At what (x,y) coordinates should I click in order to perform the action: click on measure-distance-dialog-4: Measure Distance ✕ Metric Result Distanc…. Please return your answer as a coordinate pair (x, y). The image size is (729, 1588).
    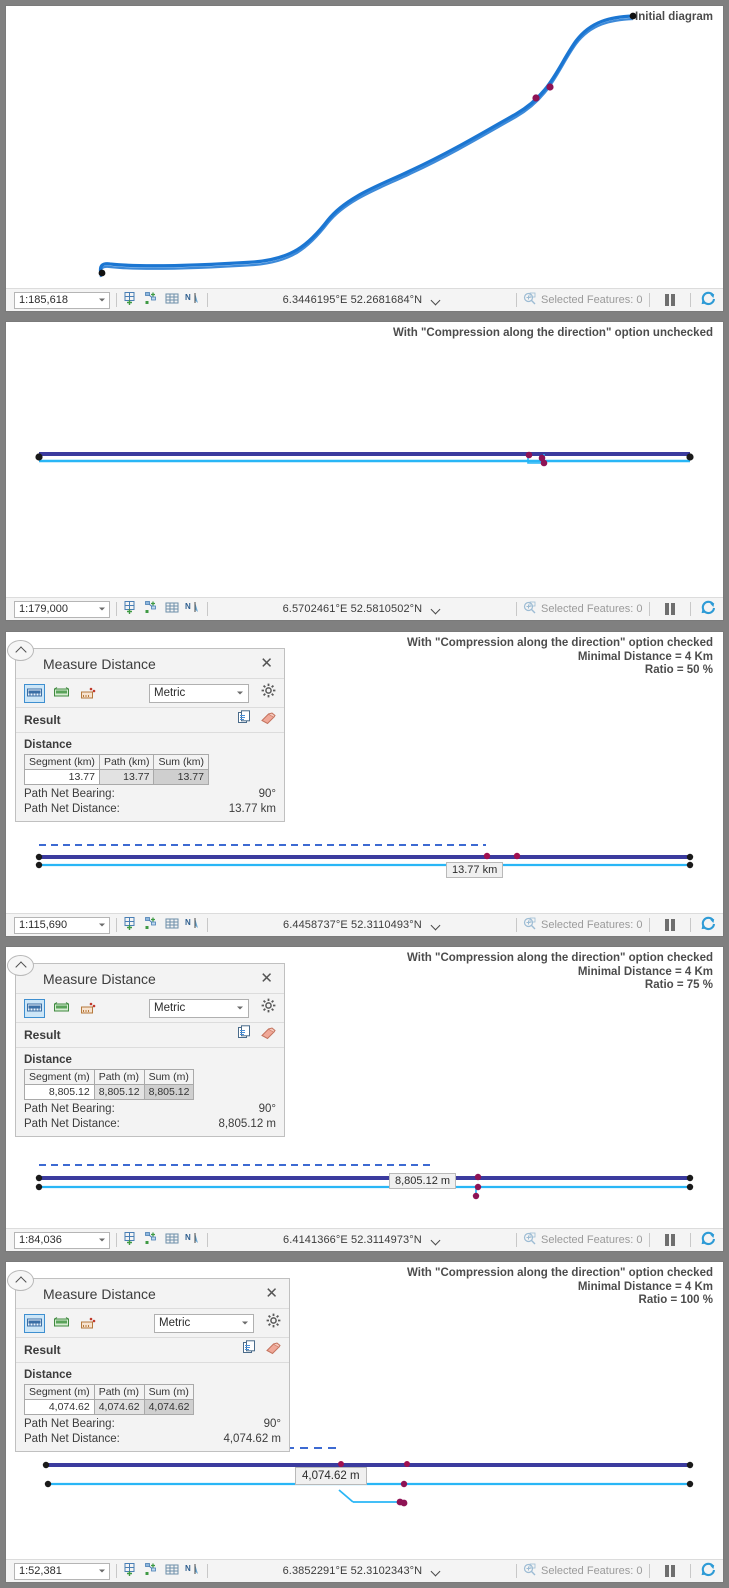
    Looking at the image, I should click on (146, 1046).